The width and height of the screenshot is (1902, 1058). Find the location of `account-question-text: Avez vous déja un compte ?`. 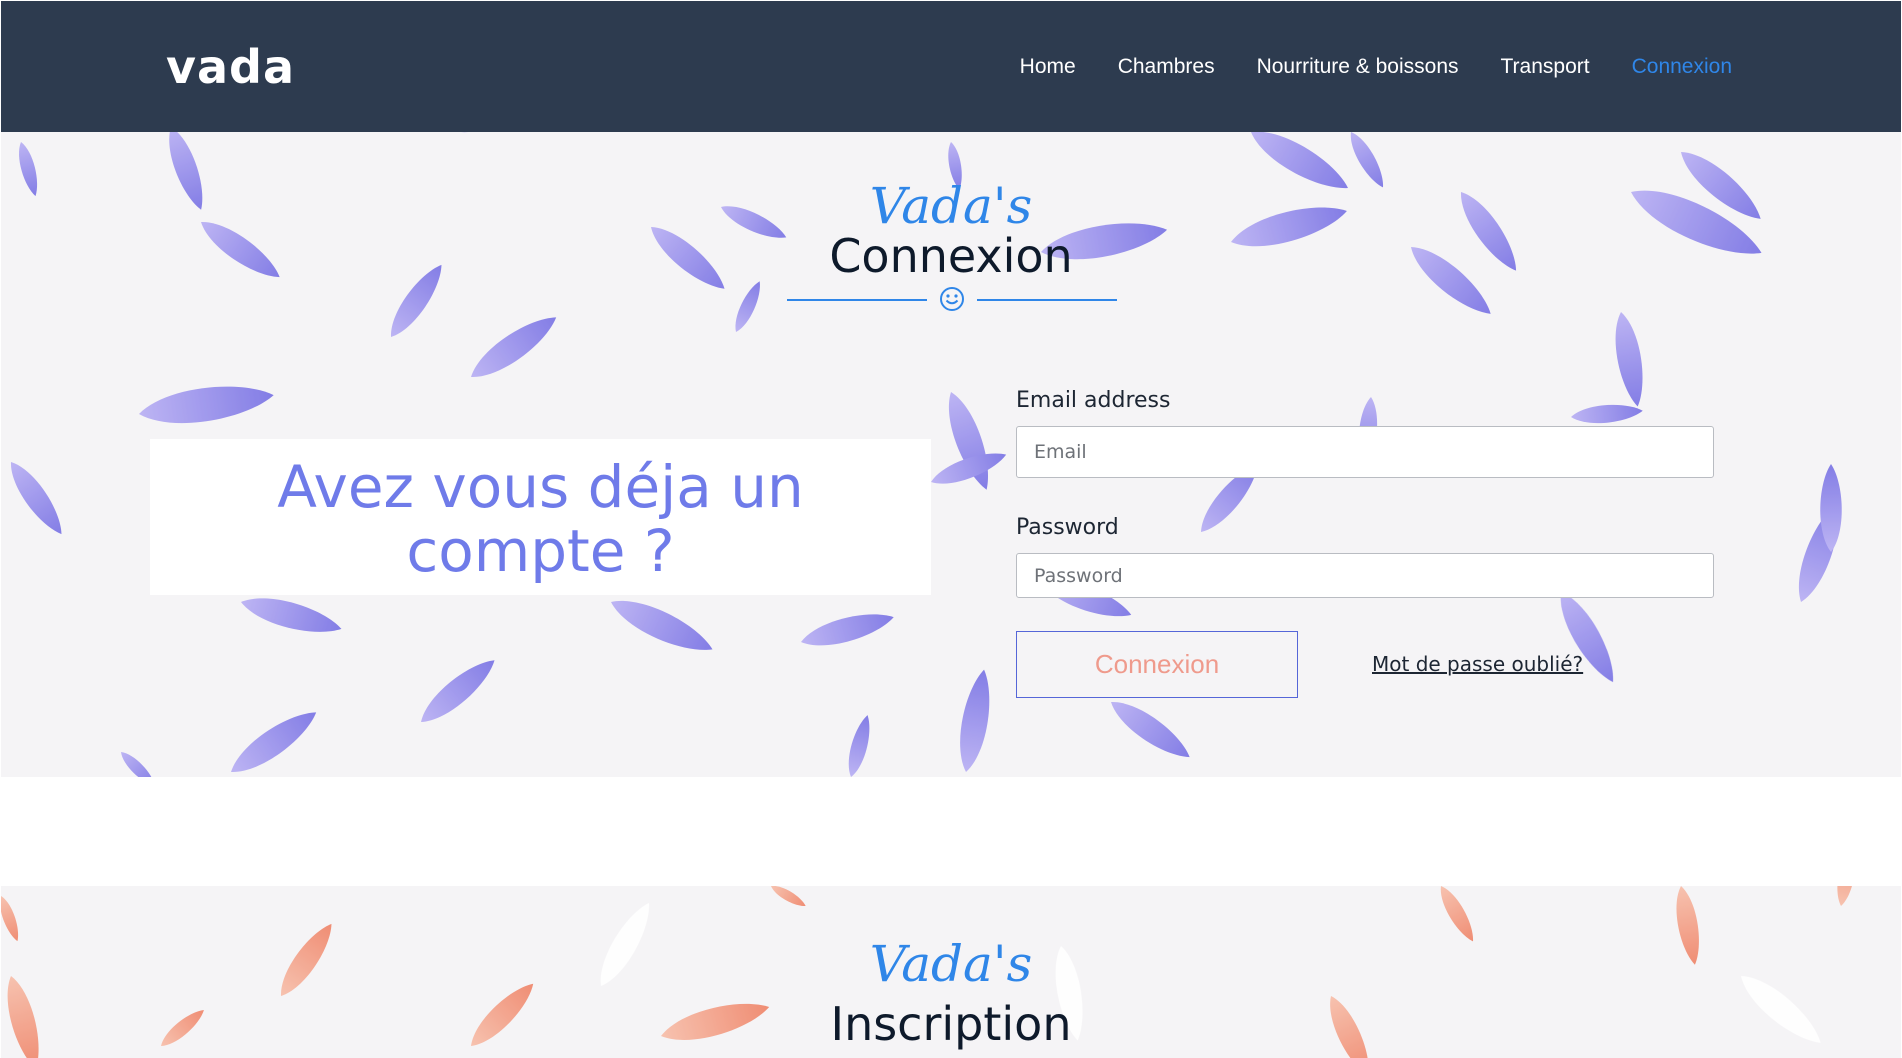

account-question-text: Avez vous déja un compte ? is located at coordinates (540, 519).